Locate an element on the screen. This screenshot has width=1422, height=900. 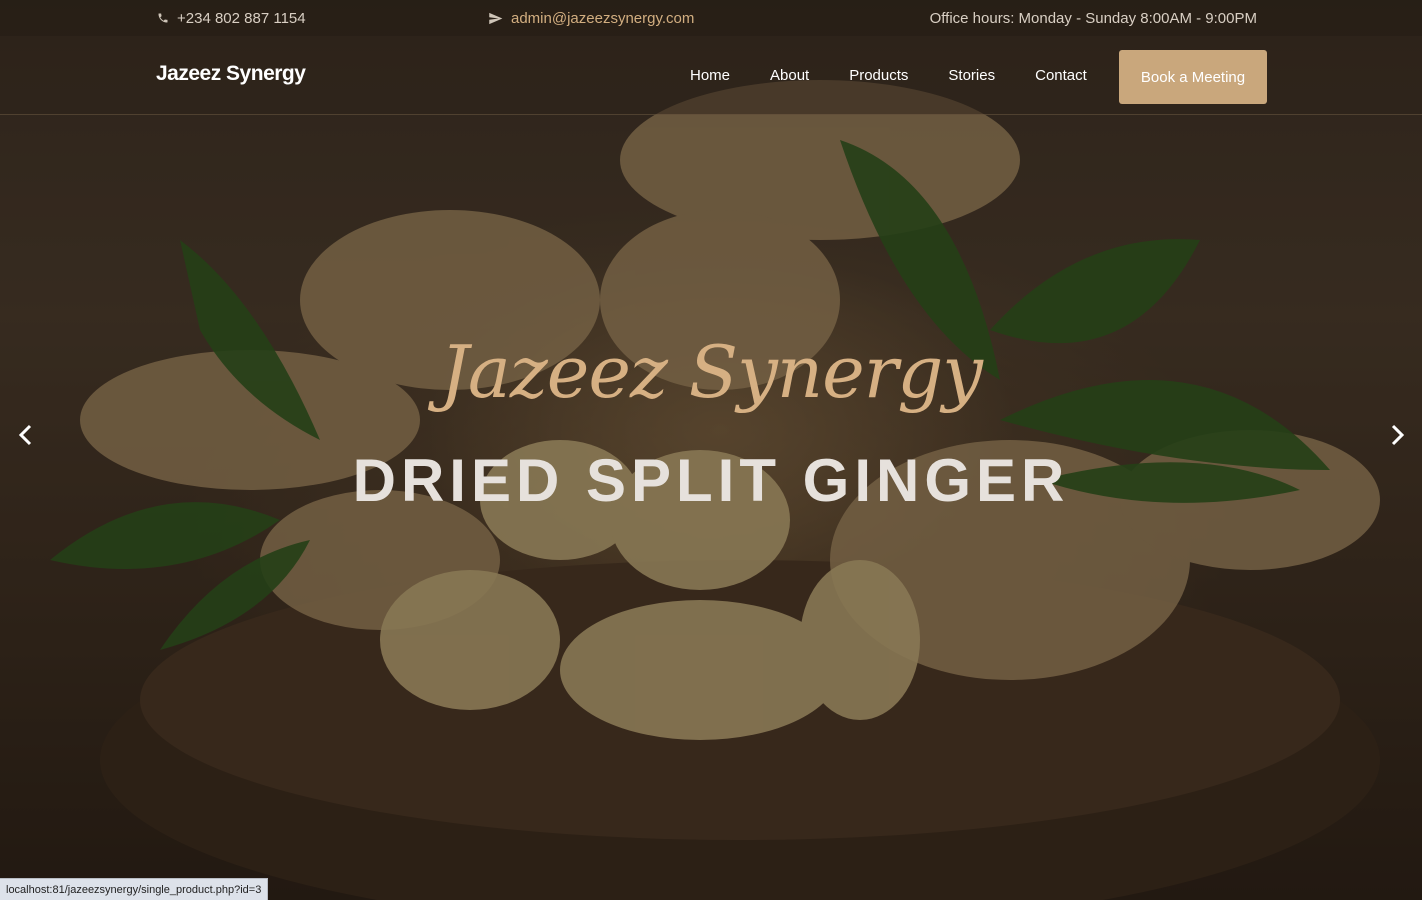
nav-contact: Contact is located at coordinates (1061, 75).